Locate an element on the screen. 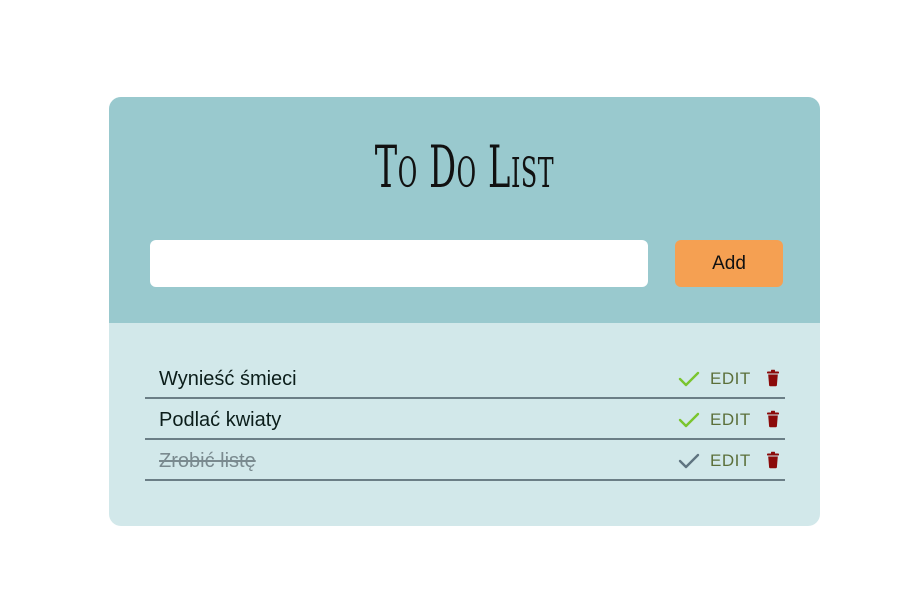 The image size is (924, 601). new-task-input is located at coordinates (399, 263).